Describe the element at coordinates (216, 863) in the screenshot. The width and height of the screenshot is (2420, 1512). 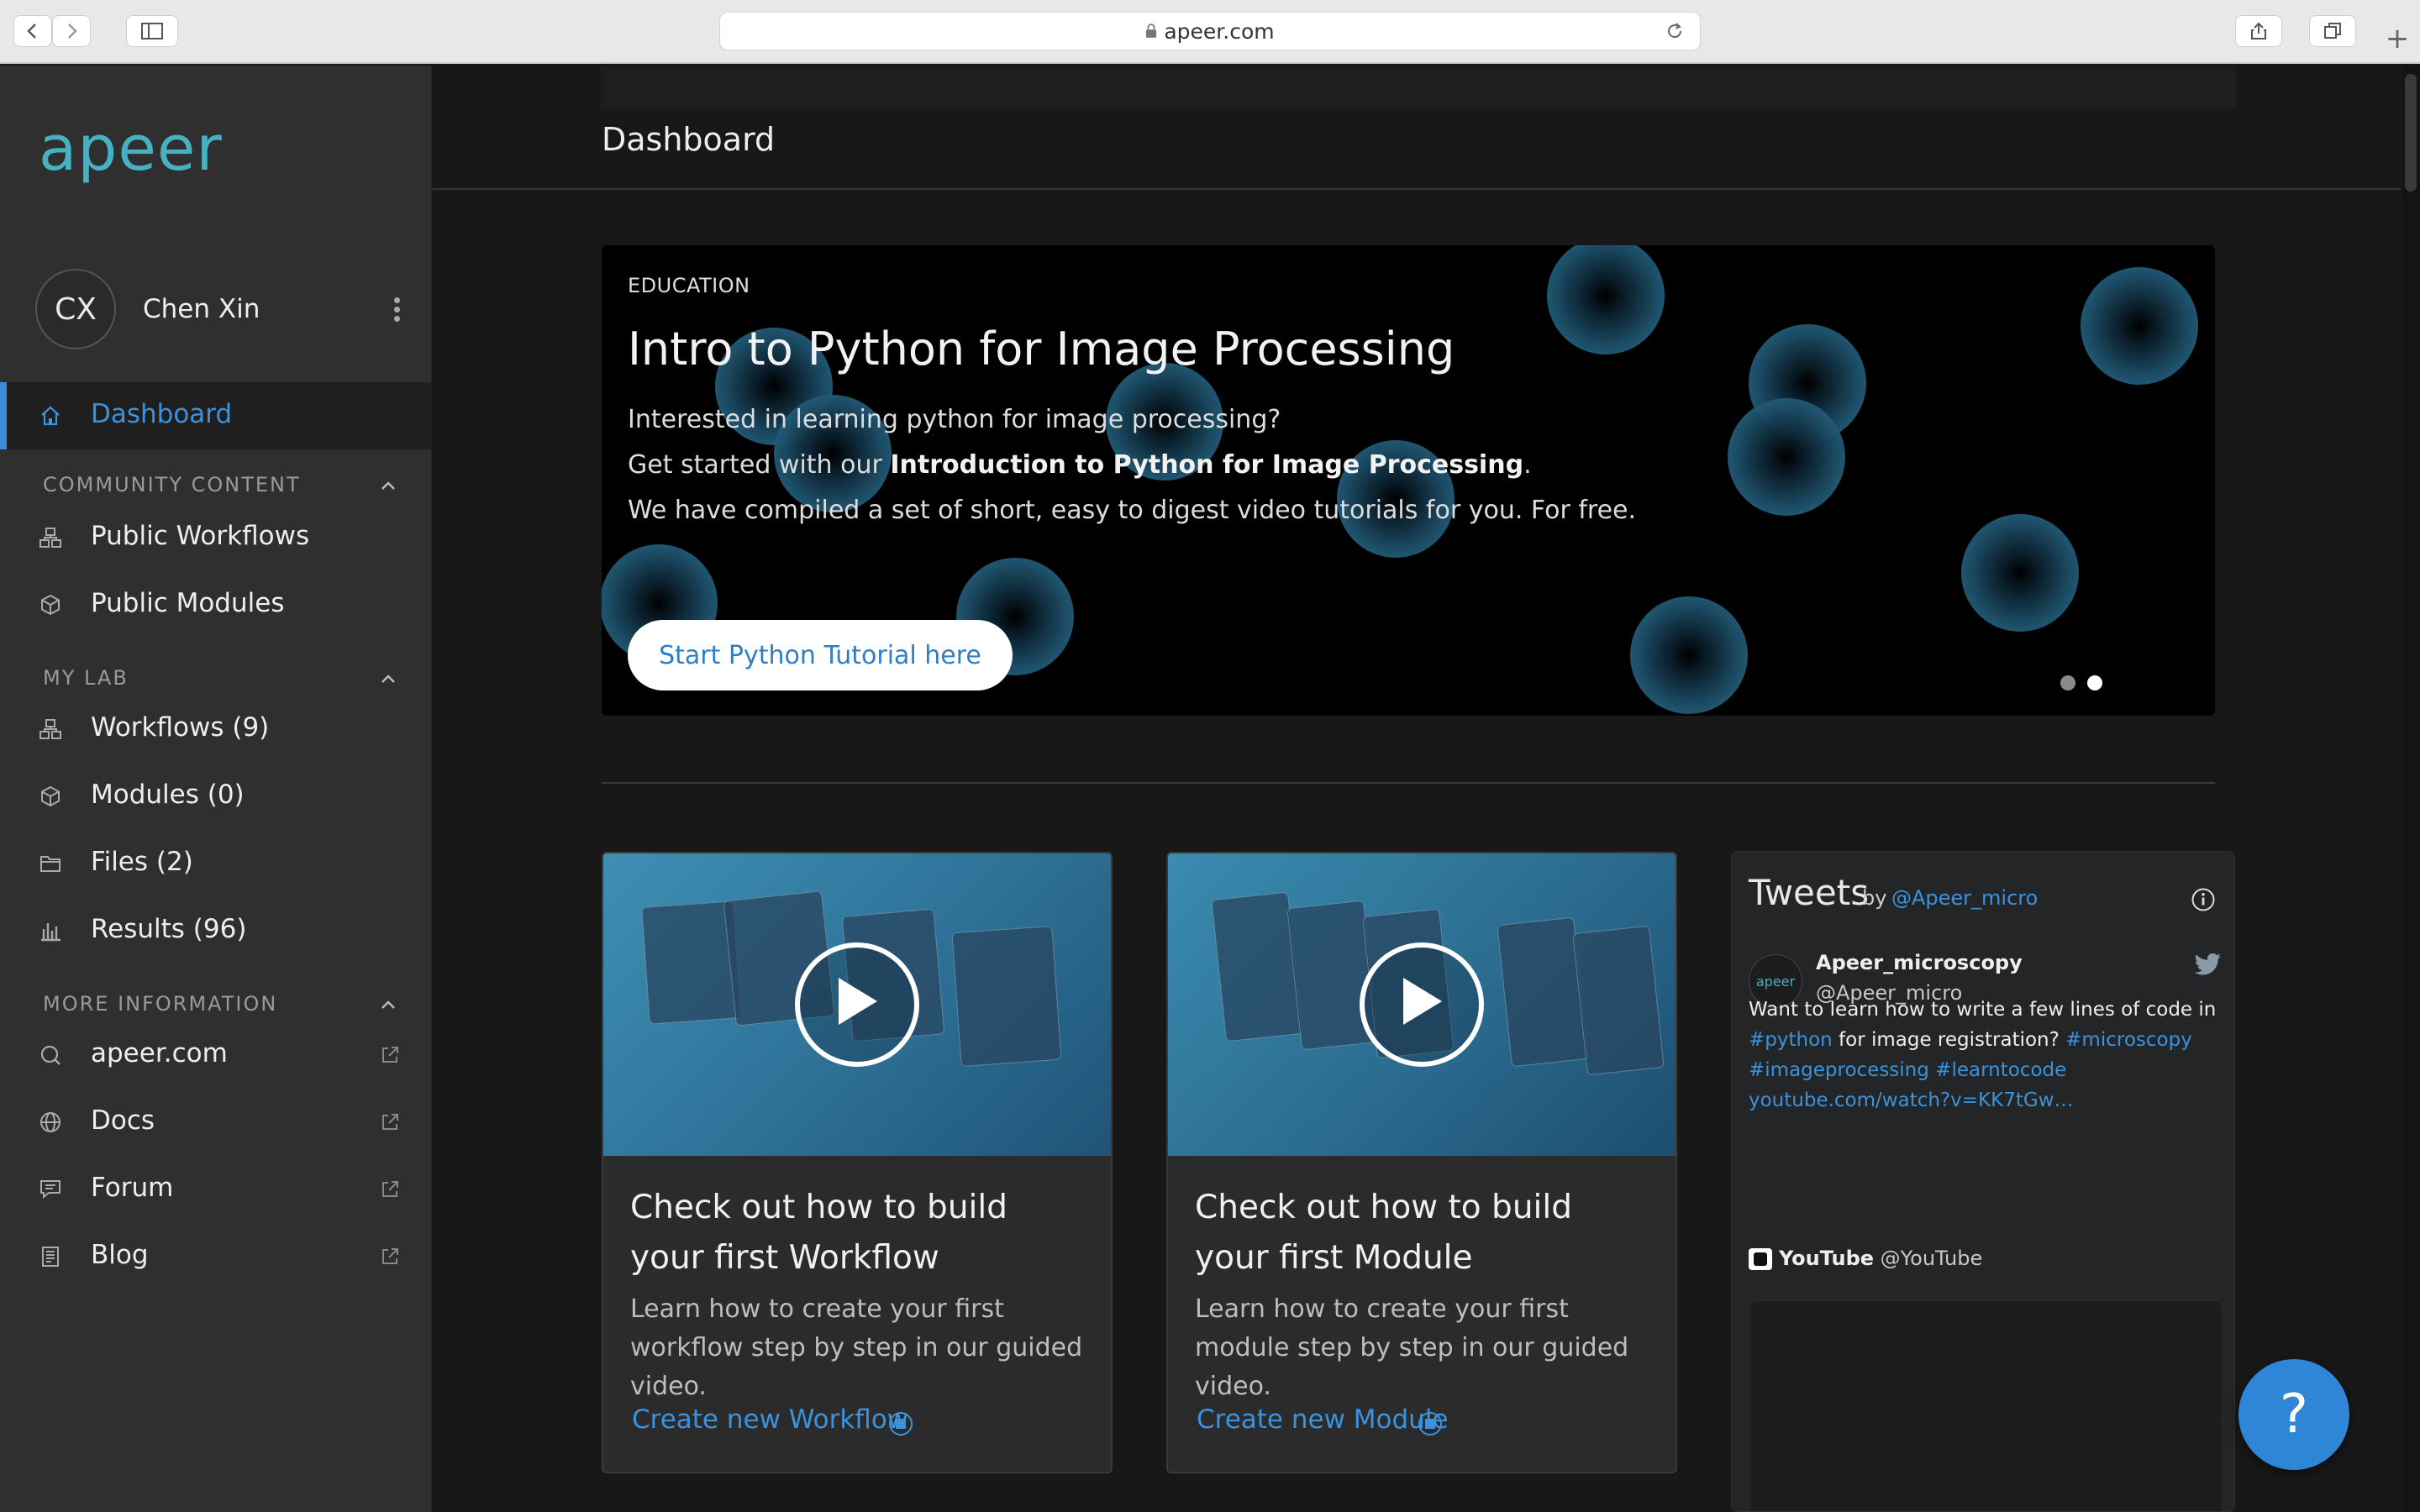
I see `sidebar-item-files: Files (2)` at that location.